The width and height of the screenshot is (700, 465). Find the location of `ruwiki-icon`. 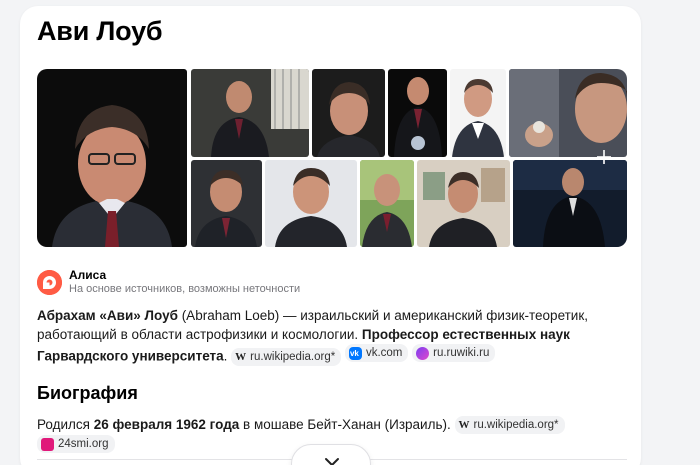

ruwiki-icon is located at coordinates (423, 353).